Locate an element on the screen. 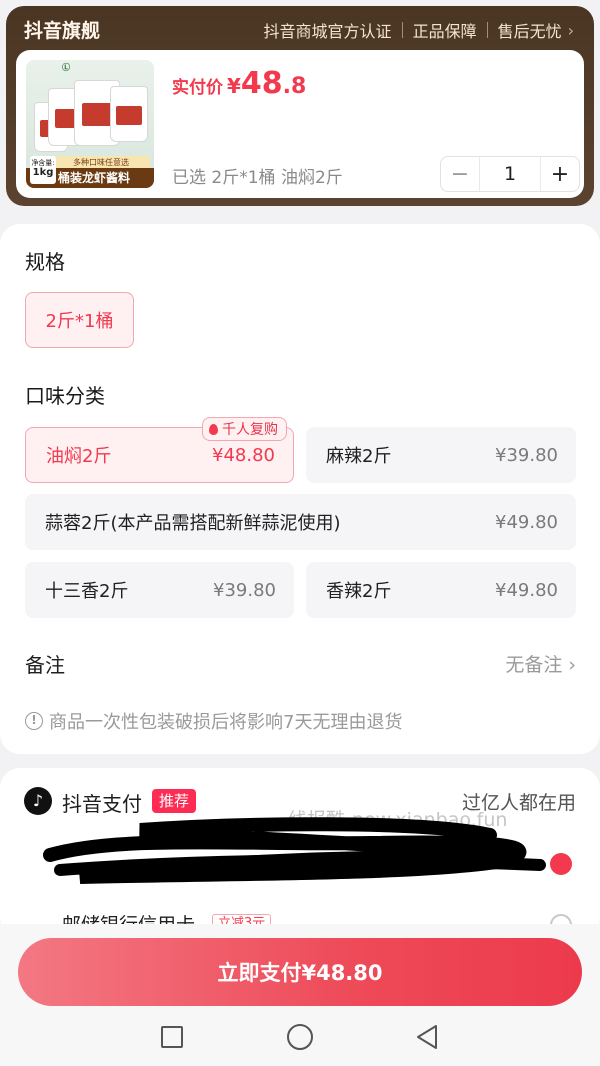  flavor-option-xiangla: 香辣2斤 ¥49.80 is located at coordinates (441, 590).